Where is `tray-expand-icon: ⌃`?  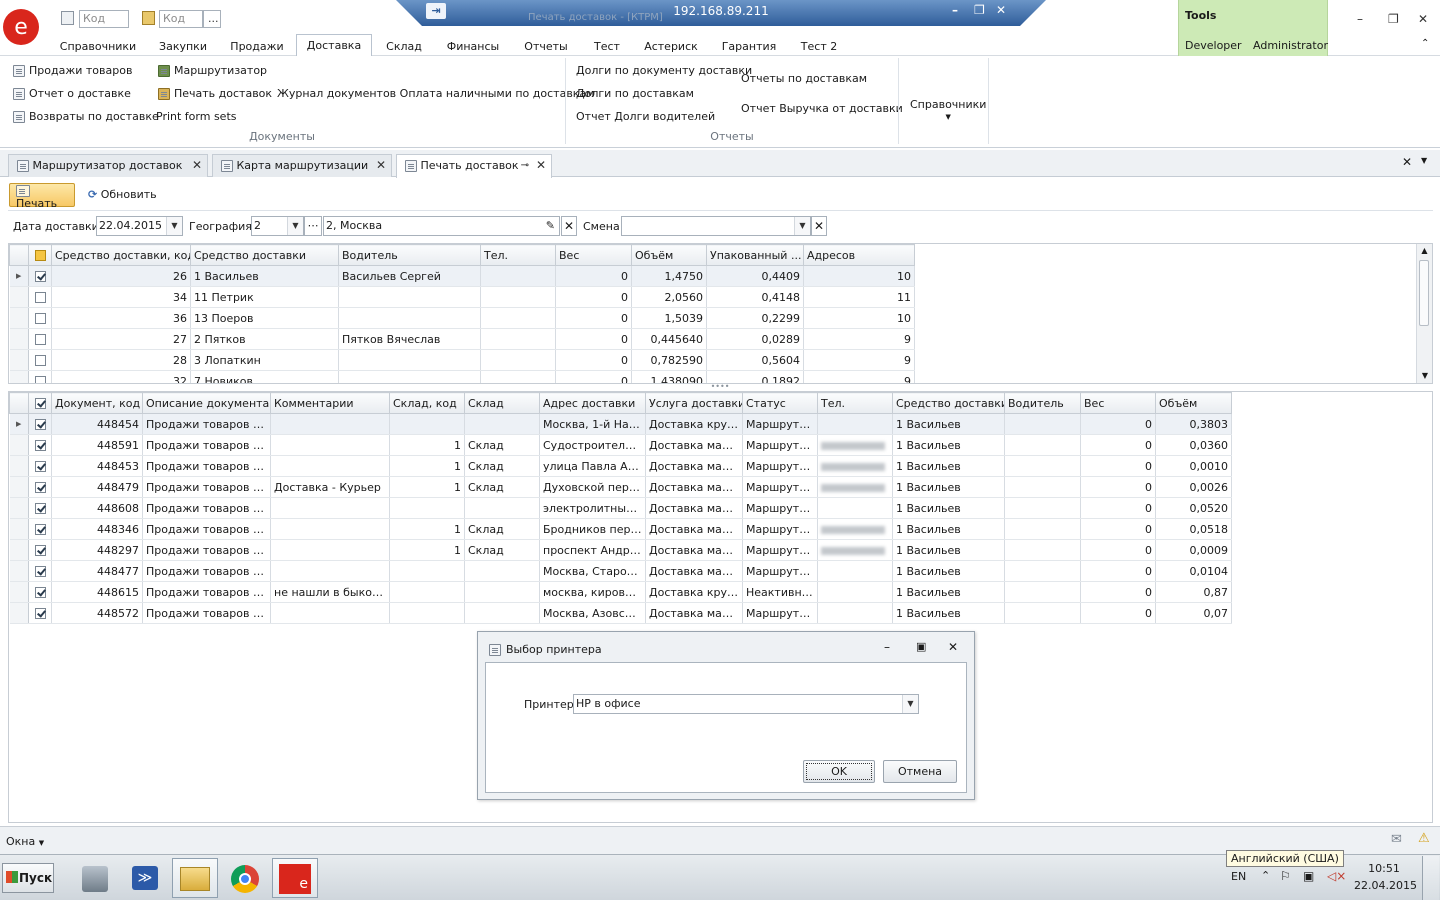 tray-expand-icon: ⌃ is located at coordinates (1265, 875).